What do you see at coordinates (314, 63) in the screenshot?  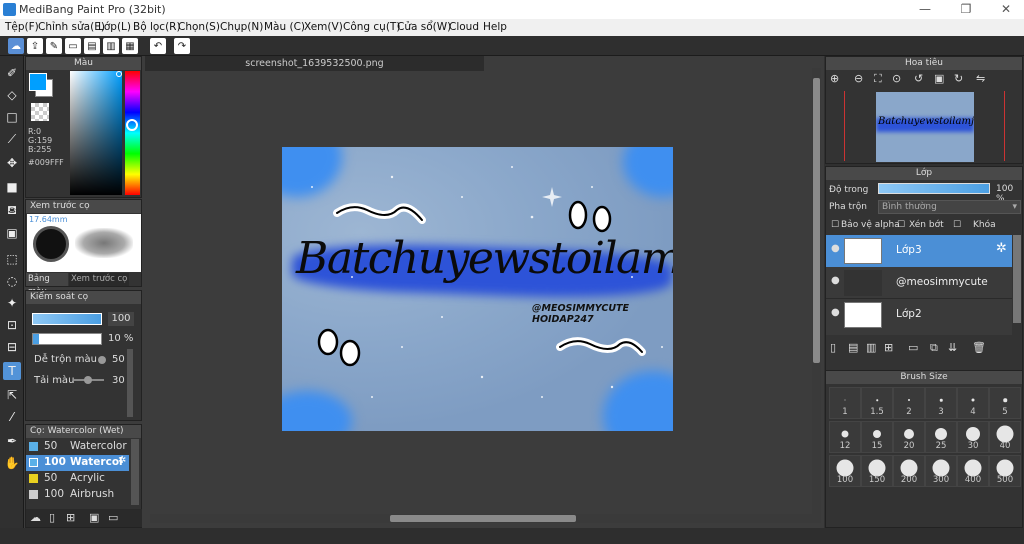 I see `document-tab: screenshot_1639532500.png` at bounding box center [314, 63].